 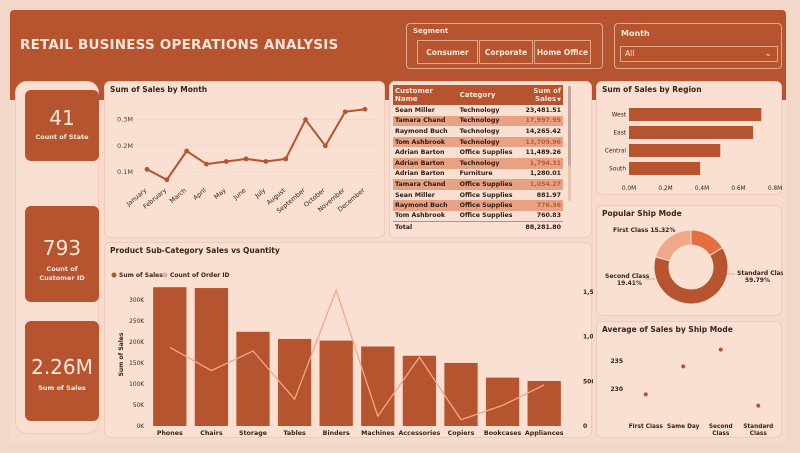 What do you see at coordinates (616, 361) in the screenshot?
I see `y-tick-label: 235` at bounding box center [616, 361].